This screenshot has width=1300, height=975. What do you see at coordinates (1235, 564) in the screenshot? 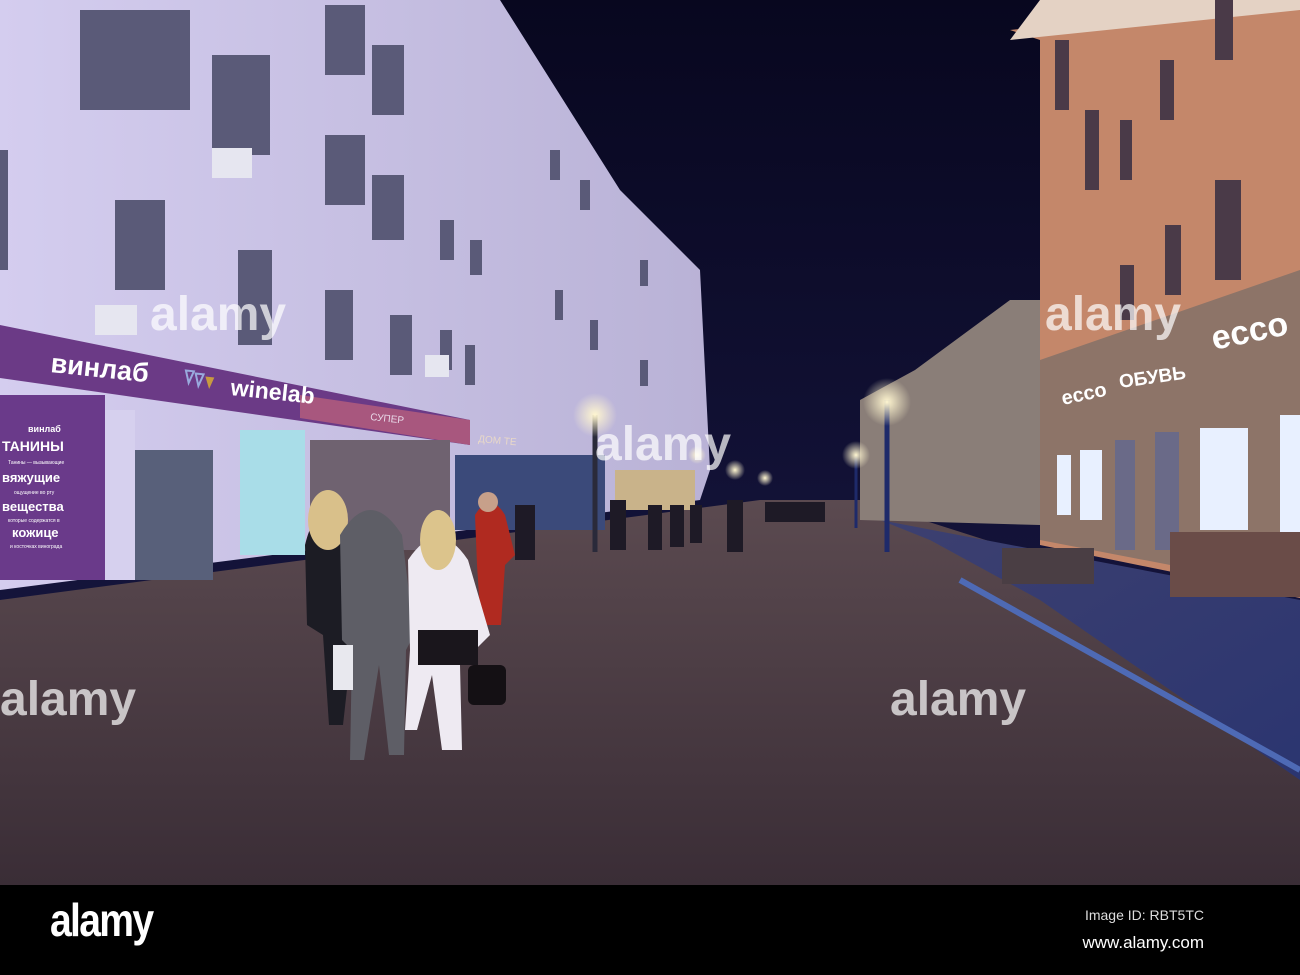
I see `brick-base` at bounding box center [1235, 564].